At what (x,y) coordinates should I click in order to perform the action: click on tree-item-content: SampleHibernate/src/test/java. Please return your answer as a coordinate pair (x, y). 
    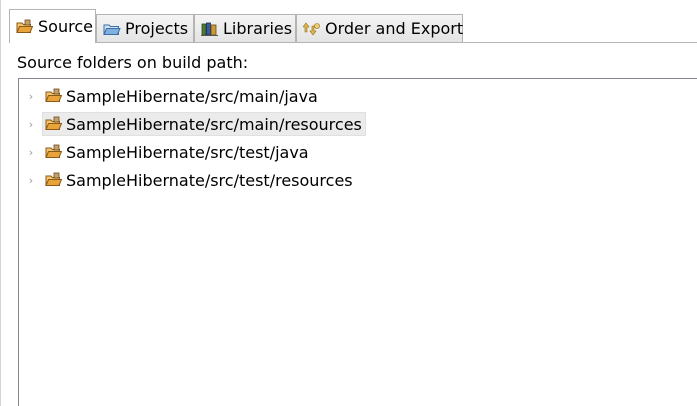
    Looking at the image, I should click on (177, 152).